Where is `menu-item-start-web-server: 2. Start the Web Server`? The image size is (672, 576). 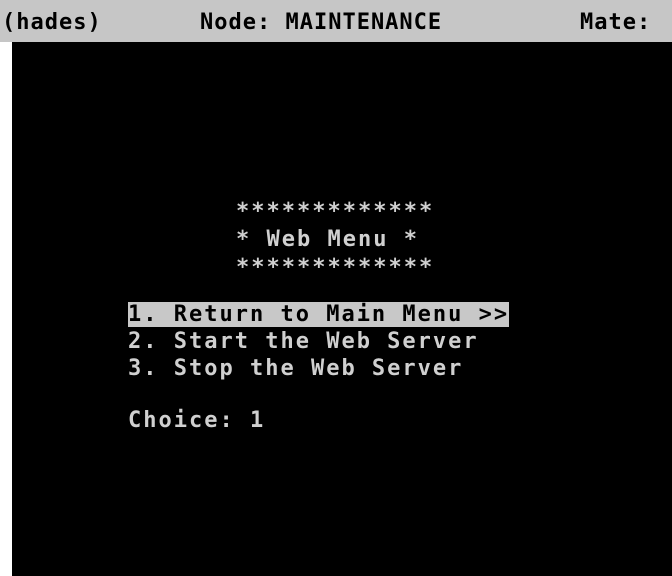
menu-item-start-web-server: 2. Start the Web Server is located at coordinates (303, 342).